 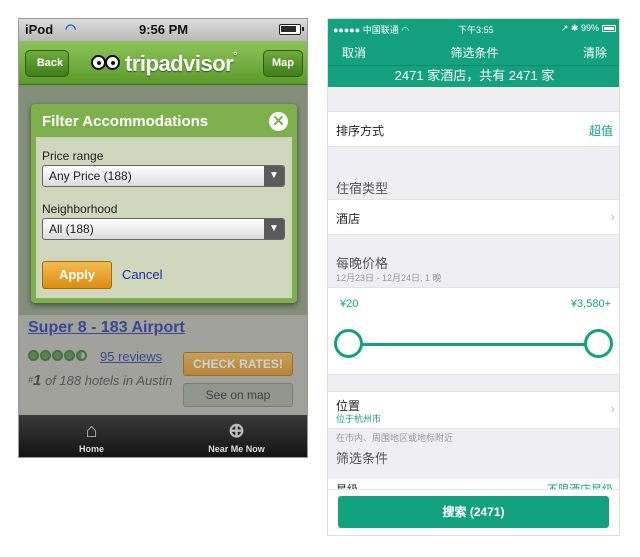 I want to click on location-row: 位置 位于杭州市 ›, so click(x=473, y=410).